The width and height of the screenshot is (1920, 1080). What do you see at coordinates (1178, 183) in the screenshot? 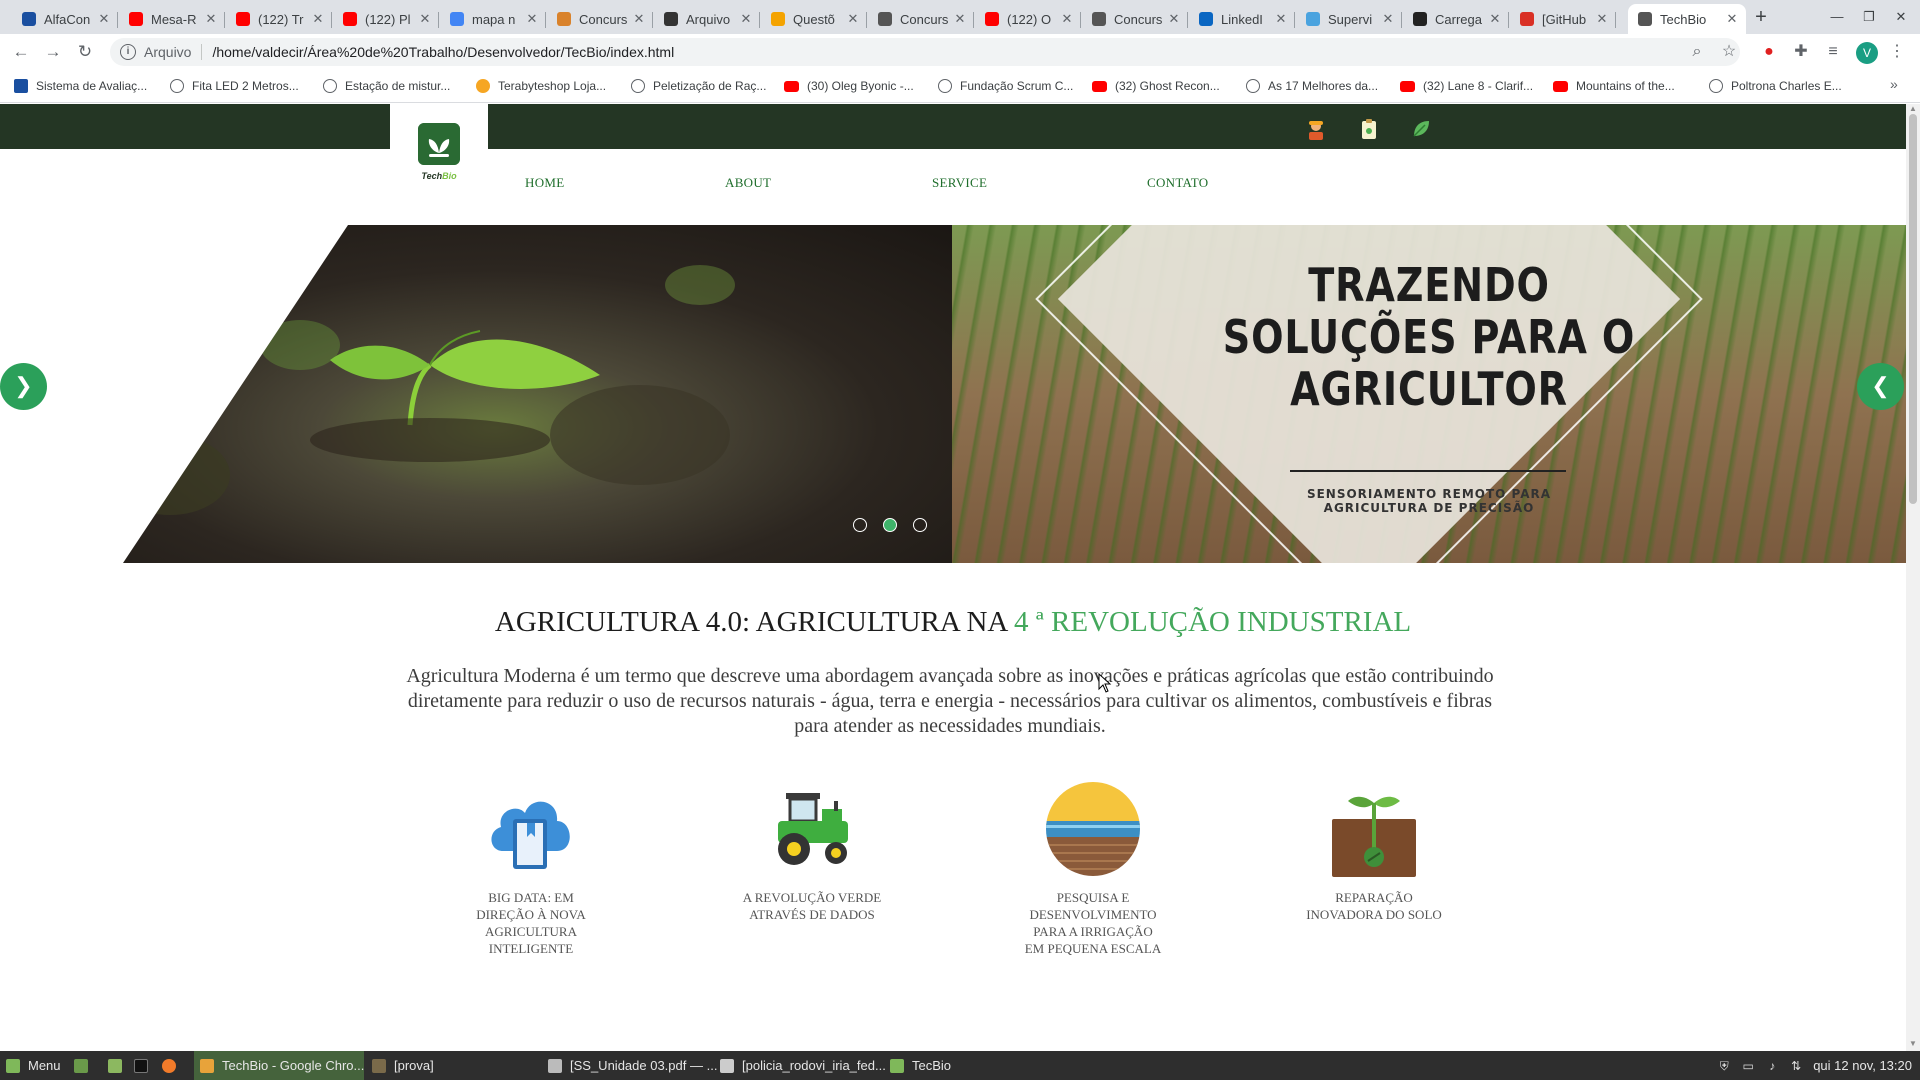
I see `nav-contato: CONTATO` at bounding box center [1178, 183].